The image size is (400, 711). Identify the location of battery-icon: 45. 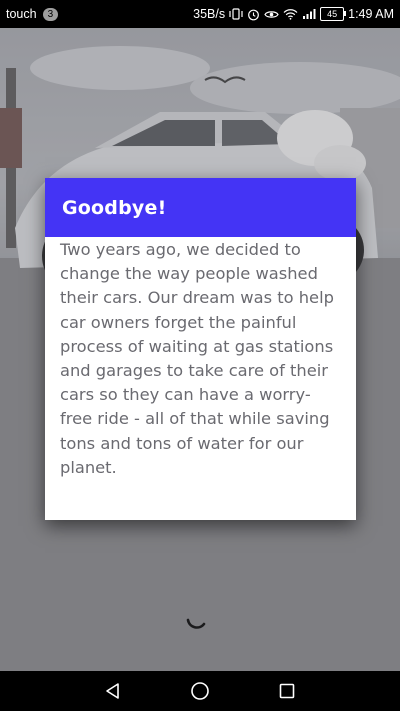
(333, 14).